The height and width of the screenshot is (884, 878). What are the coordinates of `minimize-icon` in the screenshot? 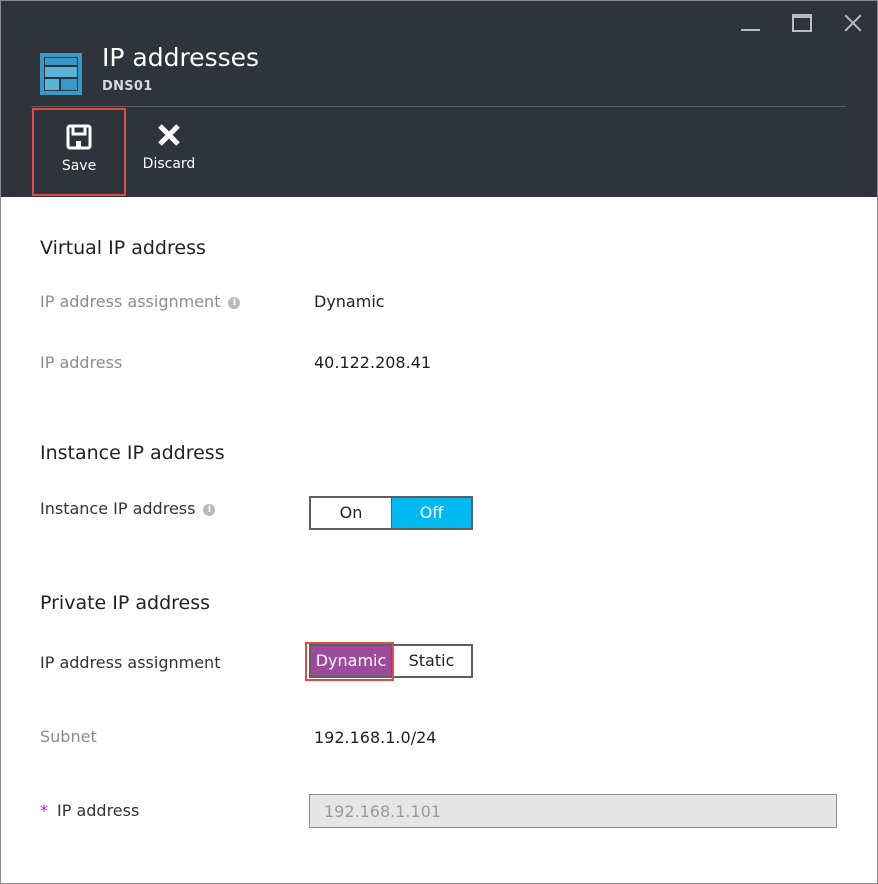 It's located at (751, 23).